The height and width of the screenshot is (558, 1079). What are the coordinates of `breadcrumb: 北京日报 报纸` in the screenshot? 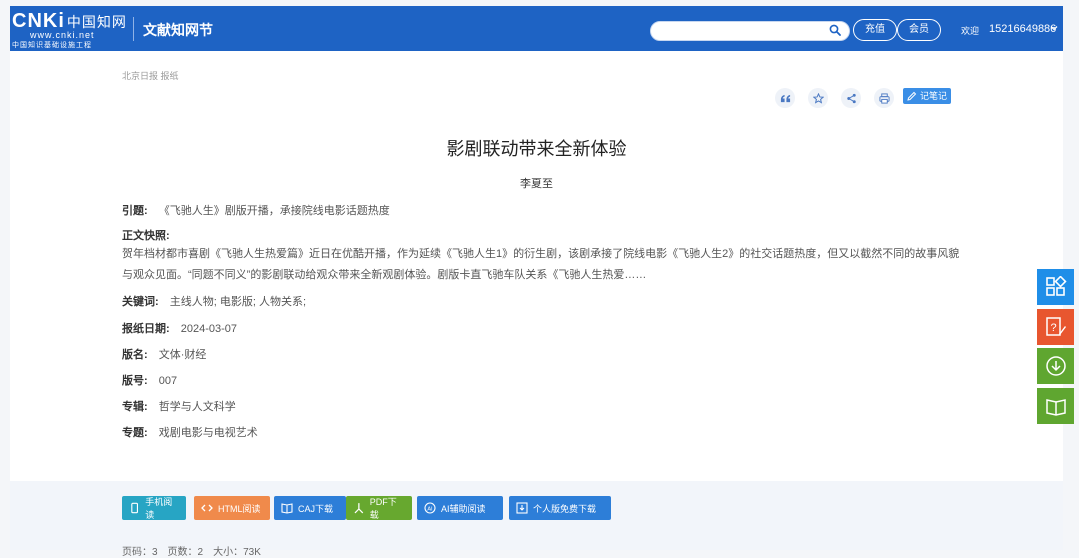 It's located at (150, 75).